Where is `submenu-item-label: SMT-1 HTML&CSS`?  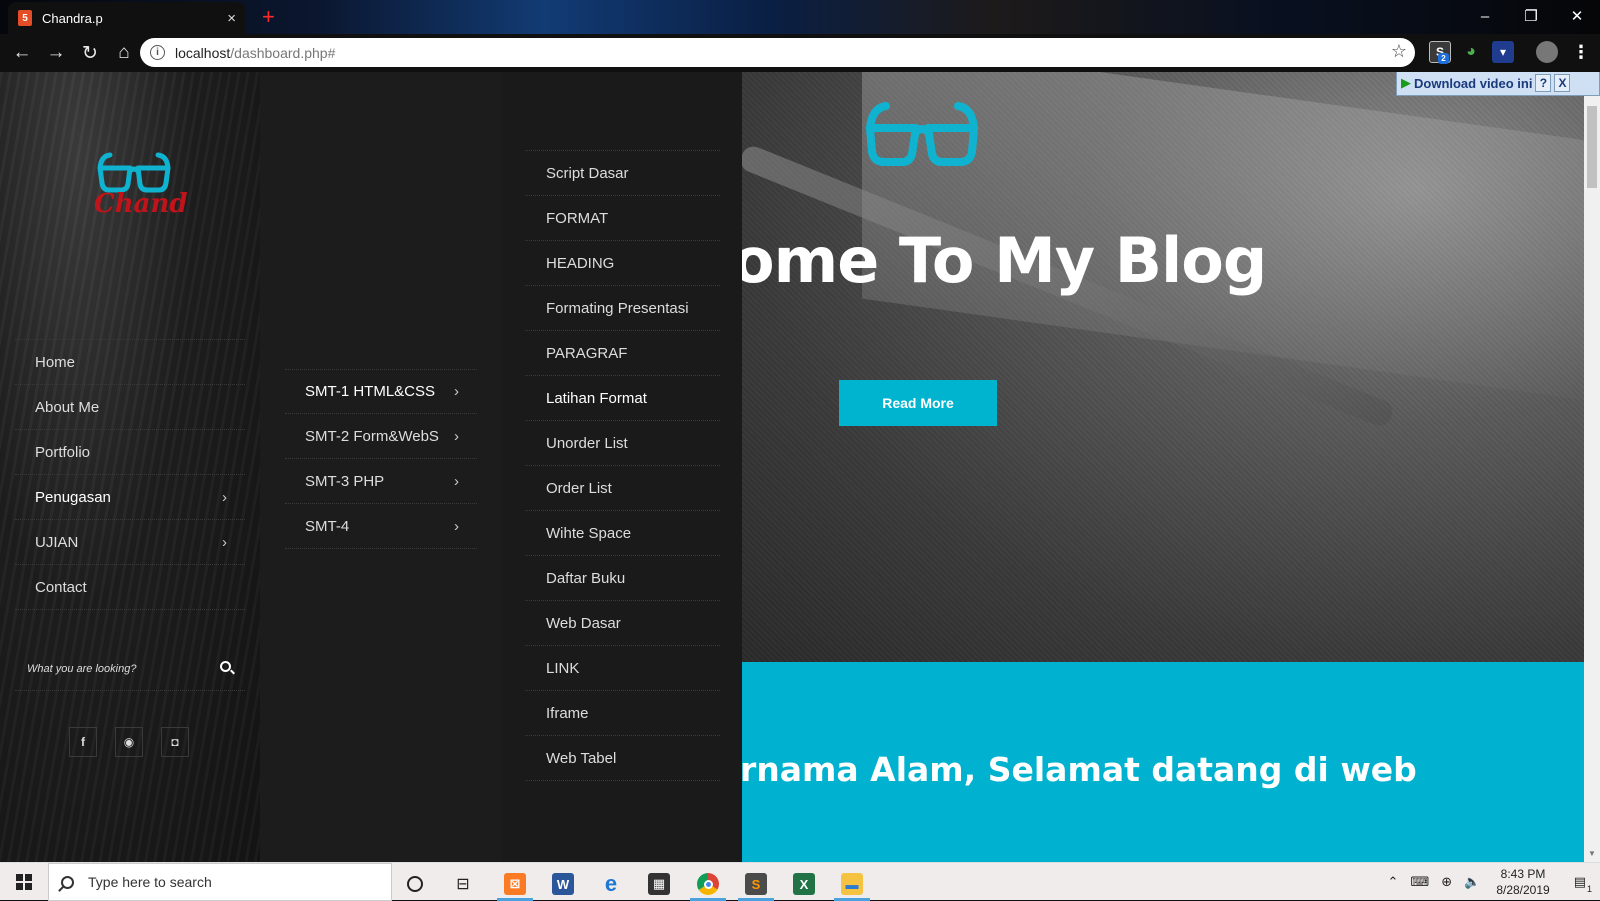
submenu-item-label: SMT-1 HTML&CSS is located at coordinates (370, 391).